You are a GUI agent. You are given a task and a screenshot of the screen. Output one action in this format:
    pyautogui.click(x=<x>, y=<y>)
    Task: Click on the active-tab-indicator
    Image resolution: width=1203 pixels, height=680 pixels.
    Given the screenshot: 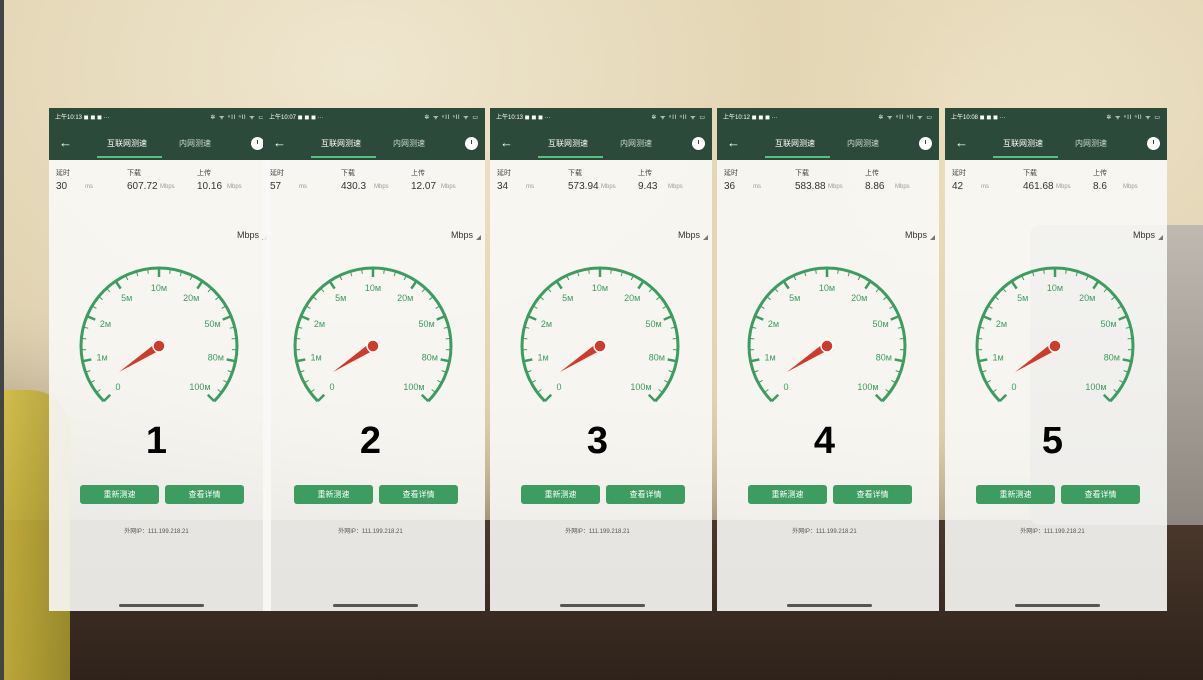 What is the action you would take?
    pyautogui.click(x=1025, y=157)
    